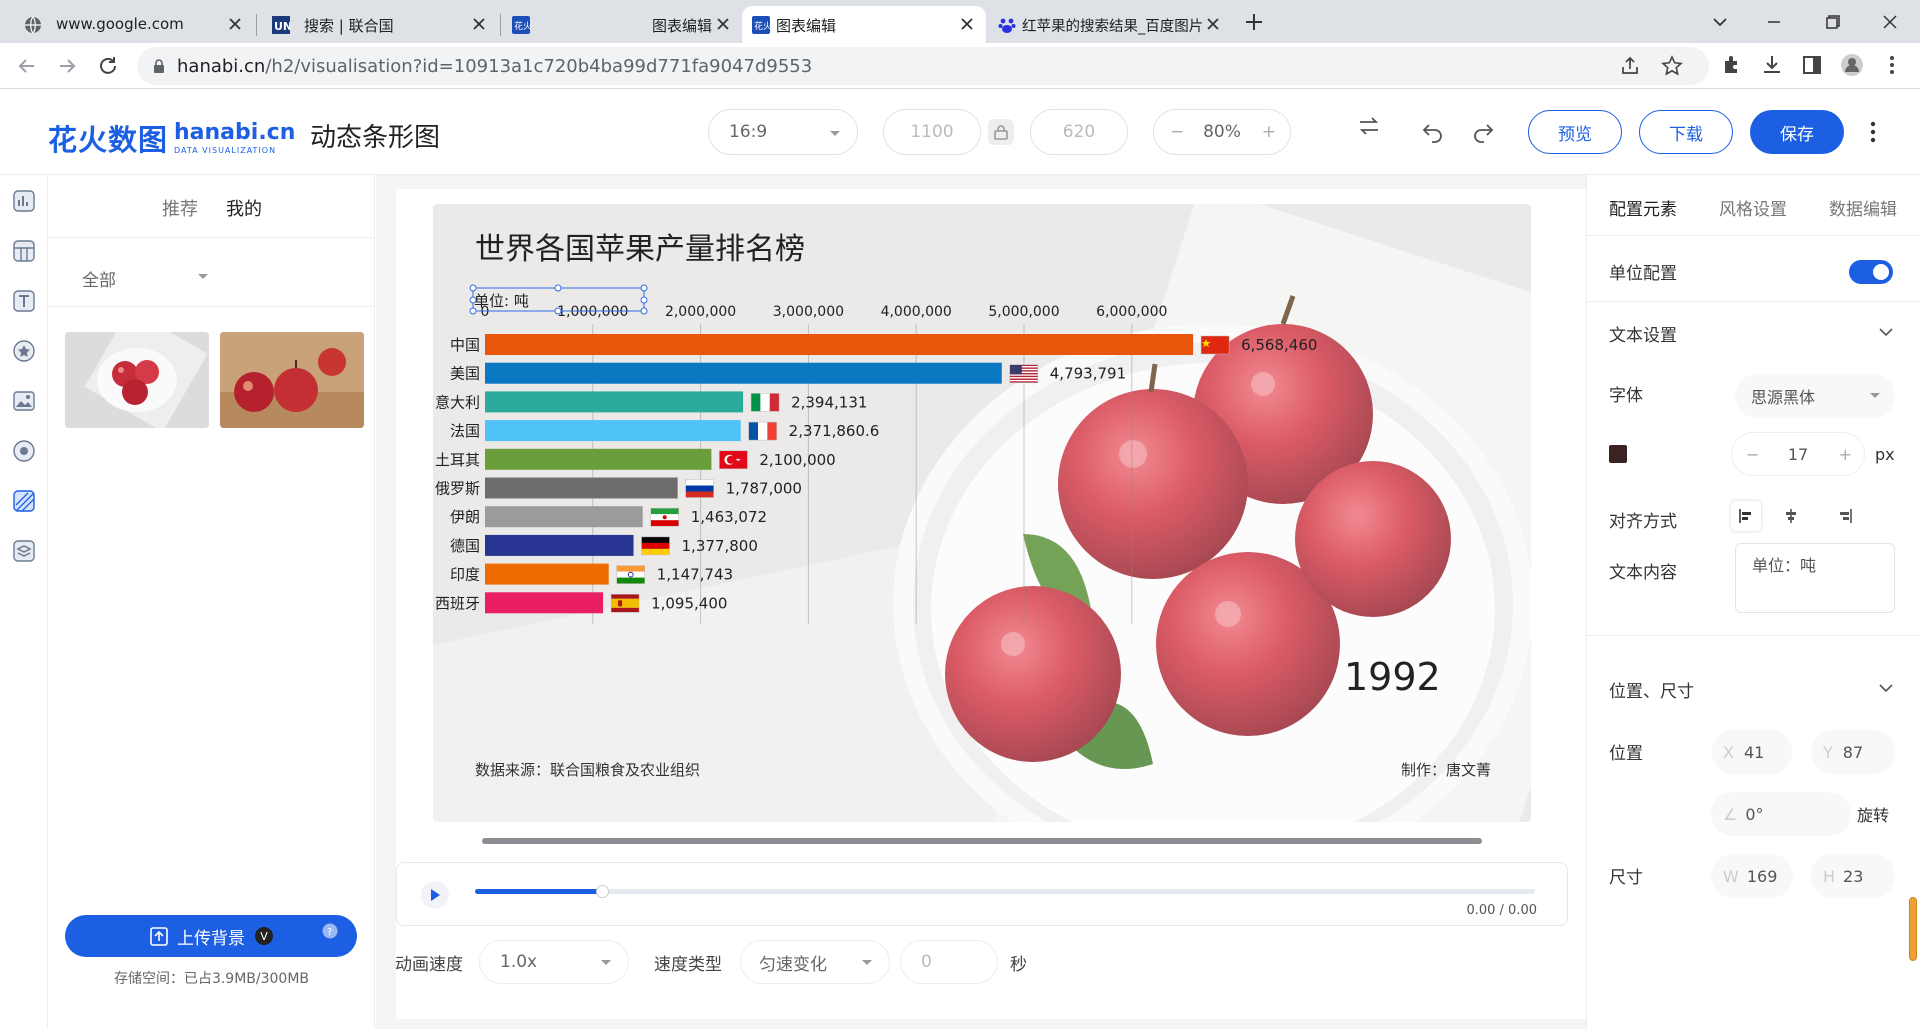 The width and height of the screenshot is (1920, 1029). What do you see at coordinates (1752, 876) in the screenshot?
I see `width-input-field: W 169` at bounding box center [1752, 876].